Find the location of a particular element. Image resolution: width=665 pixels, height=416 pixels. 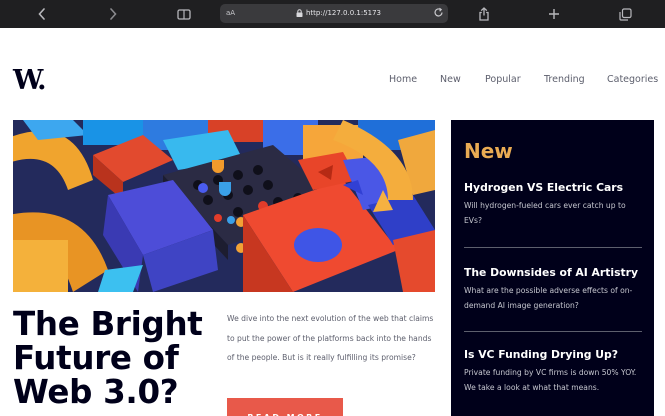

nav-popular: Popular is located at coordinates (503, 79).